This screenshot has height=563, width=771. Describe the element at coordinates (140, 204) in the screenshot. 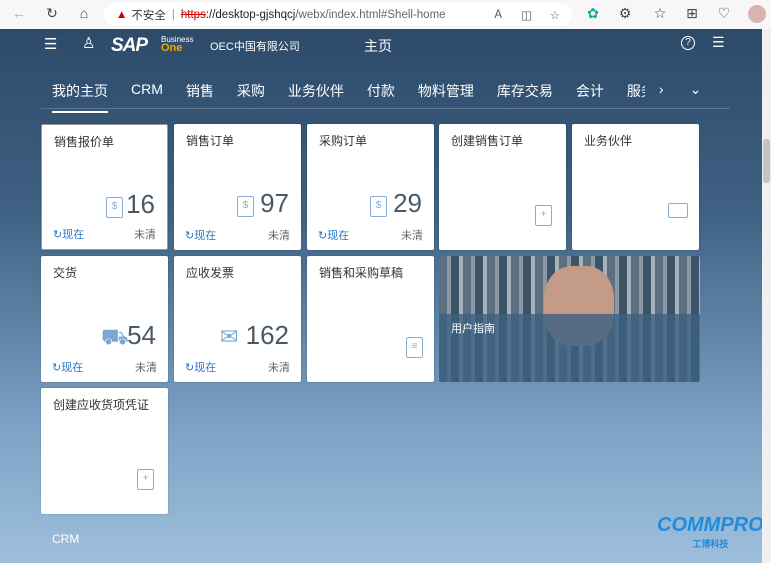

I see `tile-count: 16` at that location.